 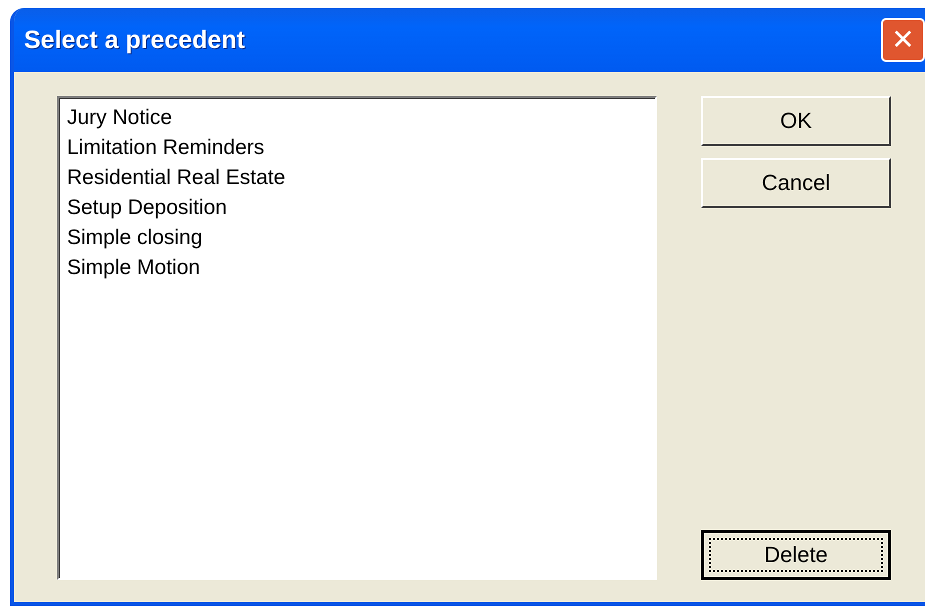 I want to click on window-title: Select a precedent, so click(x=134, y=40).